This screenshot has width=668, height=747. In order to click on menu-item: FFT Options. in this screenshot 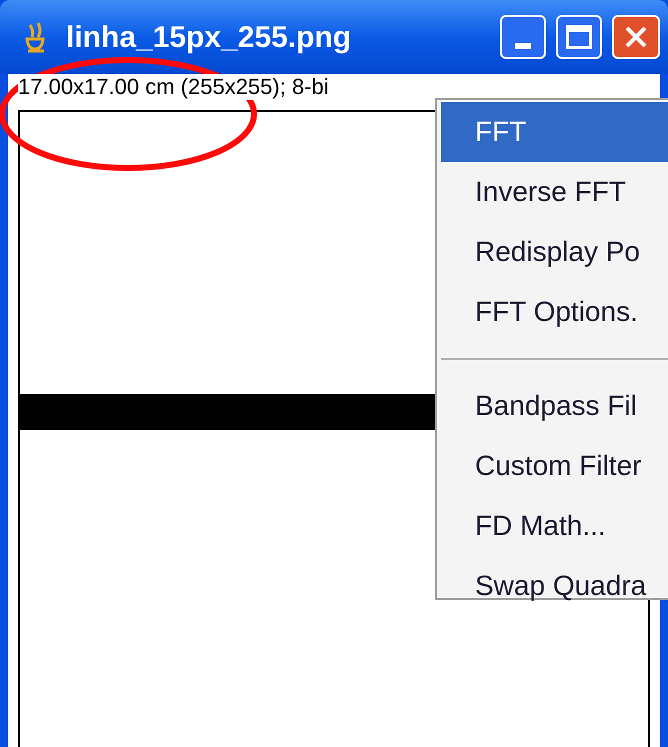, I will do `click(554, 312)`.